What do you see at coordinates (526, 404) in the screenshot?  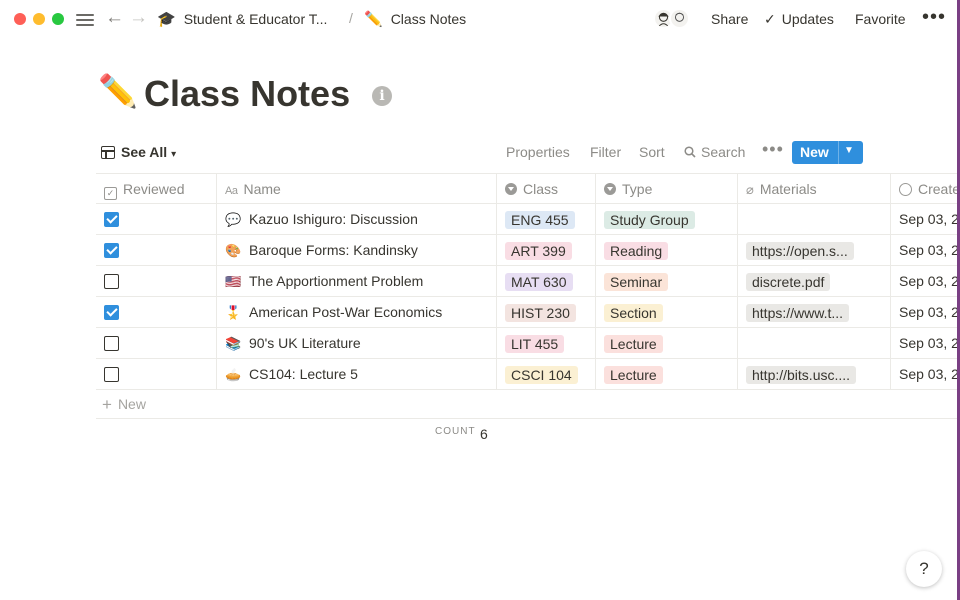 I see `add-row-button: + New` at bounding box center [526, 404].